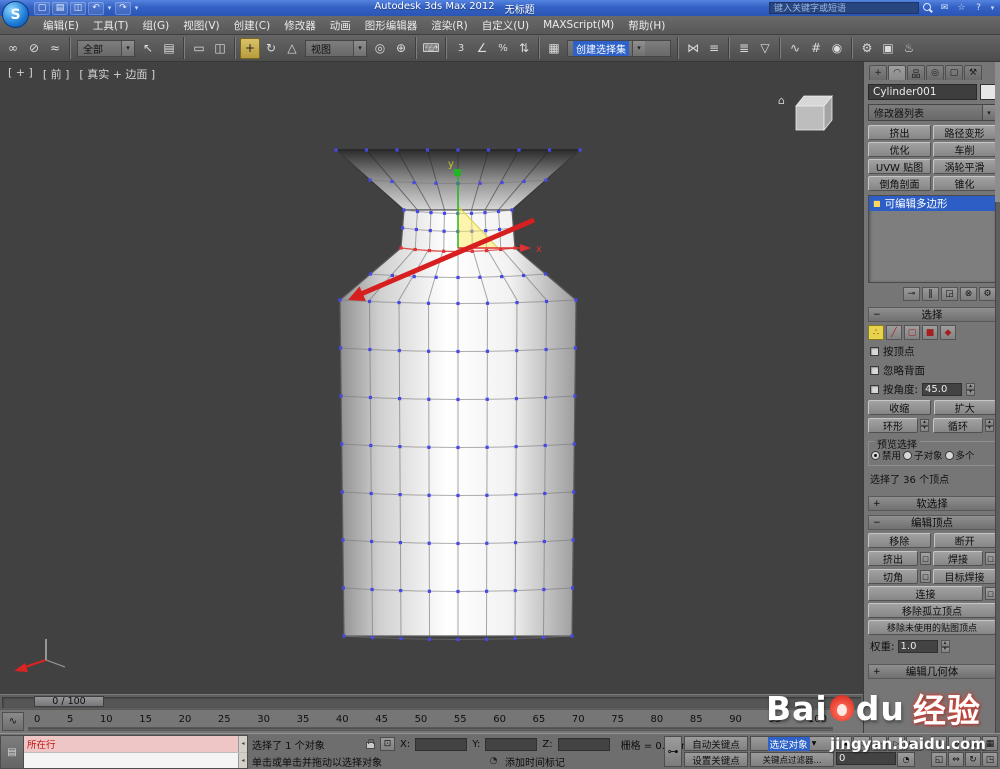 The height and width of the screenshot is (769, 1000). What do you see at coordinates (524, 48) in the screenshot?
I see `spinner-snap-toggle-icon: ⇅` at bounding box center [524, 48].